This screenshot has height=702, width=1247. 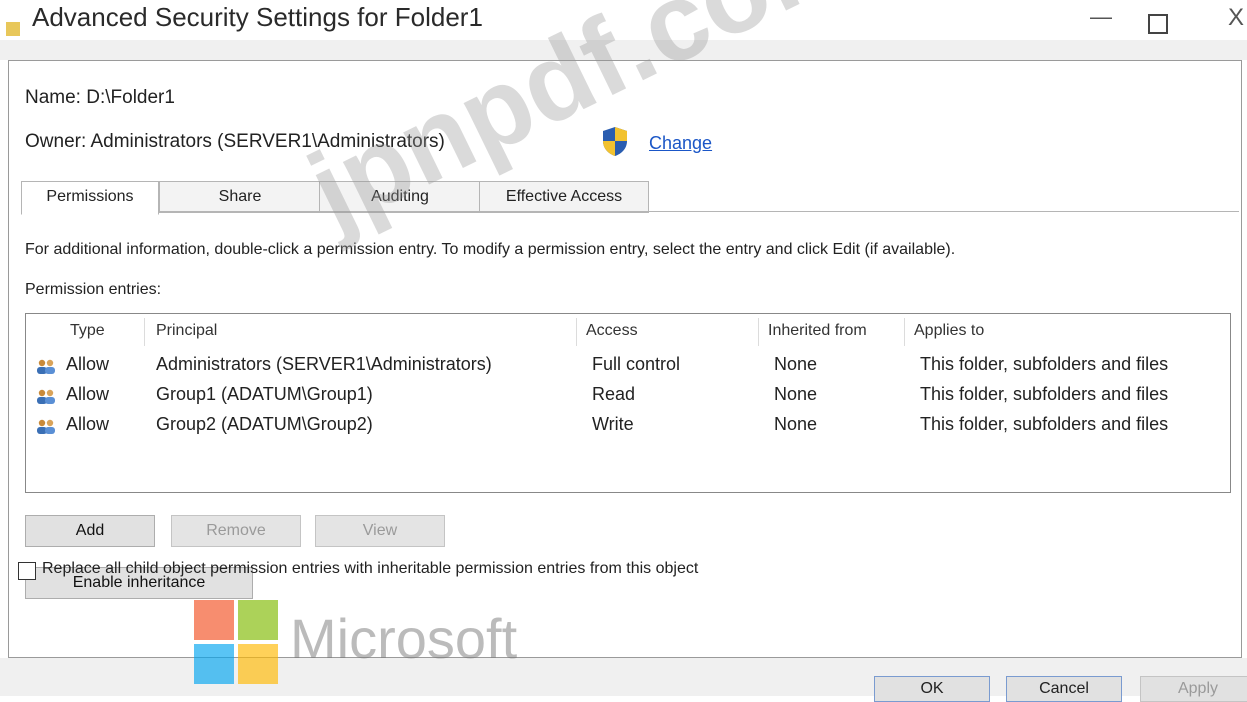 I want to click on window-title: Advanced Security Settings for Folder1, so click(x=257, y=17).